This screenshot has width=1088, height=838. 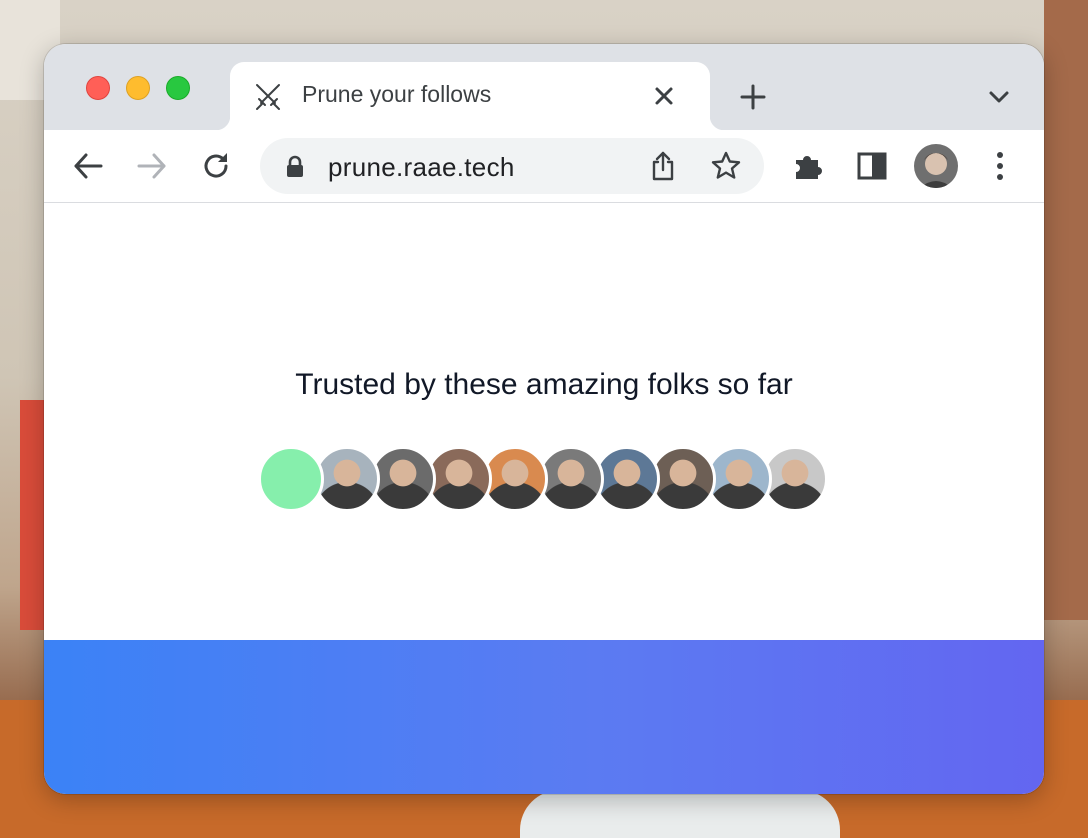 What do you see at coordinates (216, 166) in the screenshot?
I see `reload-icon` at bounding box center [216, 166].